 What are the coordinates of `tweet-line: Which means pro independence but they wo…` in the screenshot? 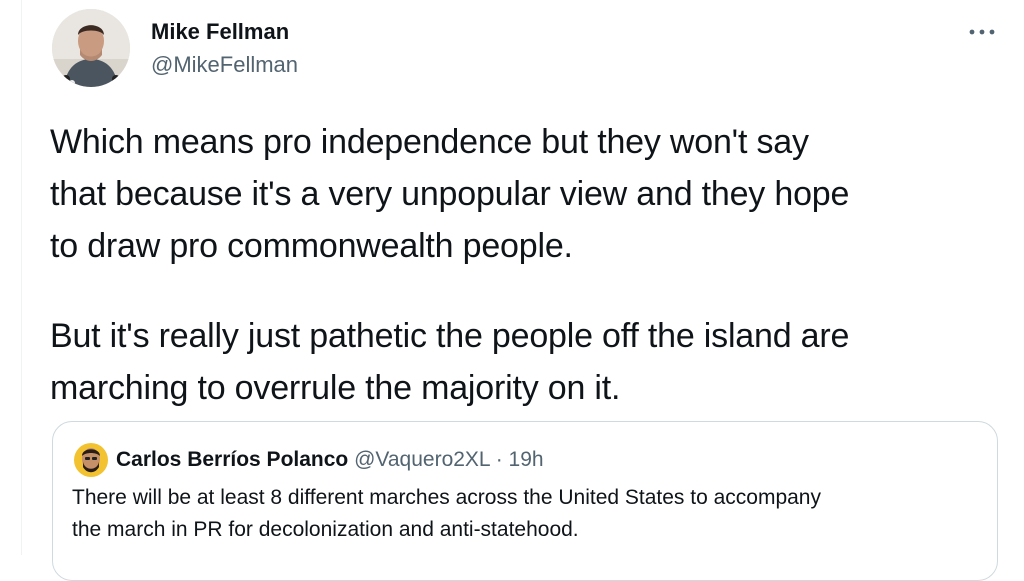 It's located at (429, 142).